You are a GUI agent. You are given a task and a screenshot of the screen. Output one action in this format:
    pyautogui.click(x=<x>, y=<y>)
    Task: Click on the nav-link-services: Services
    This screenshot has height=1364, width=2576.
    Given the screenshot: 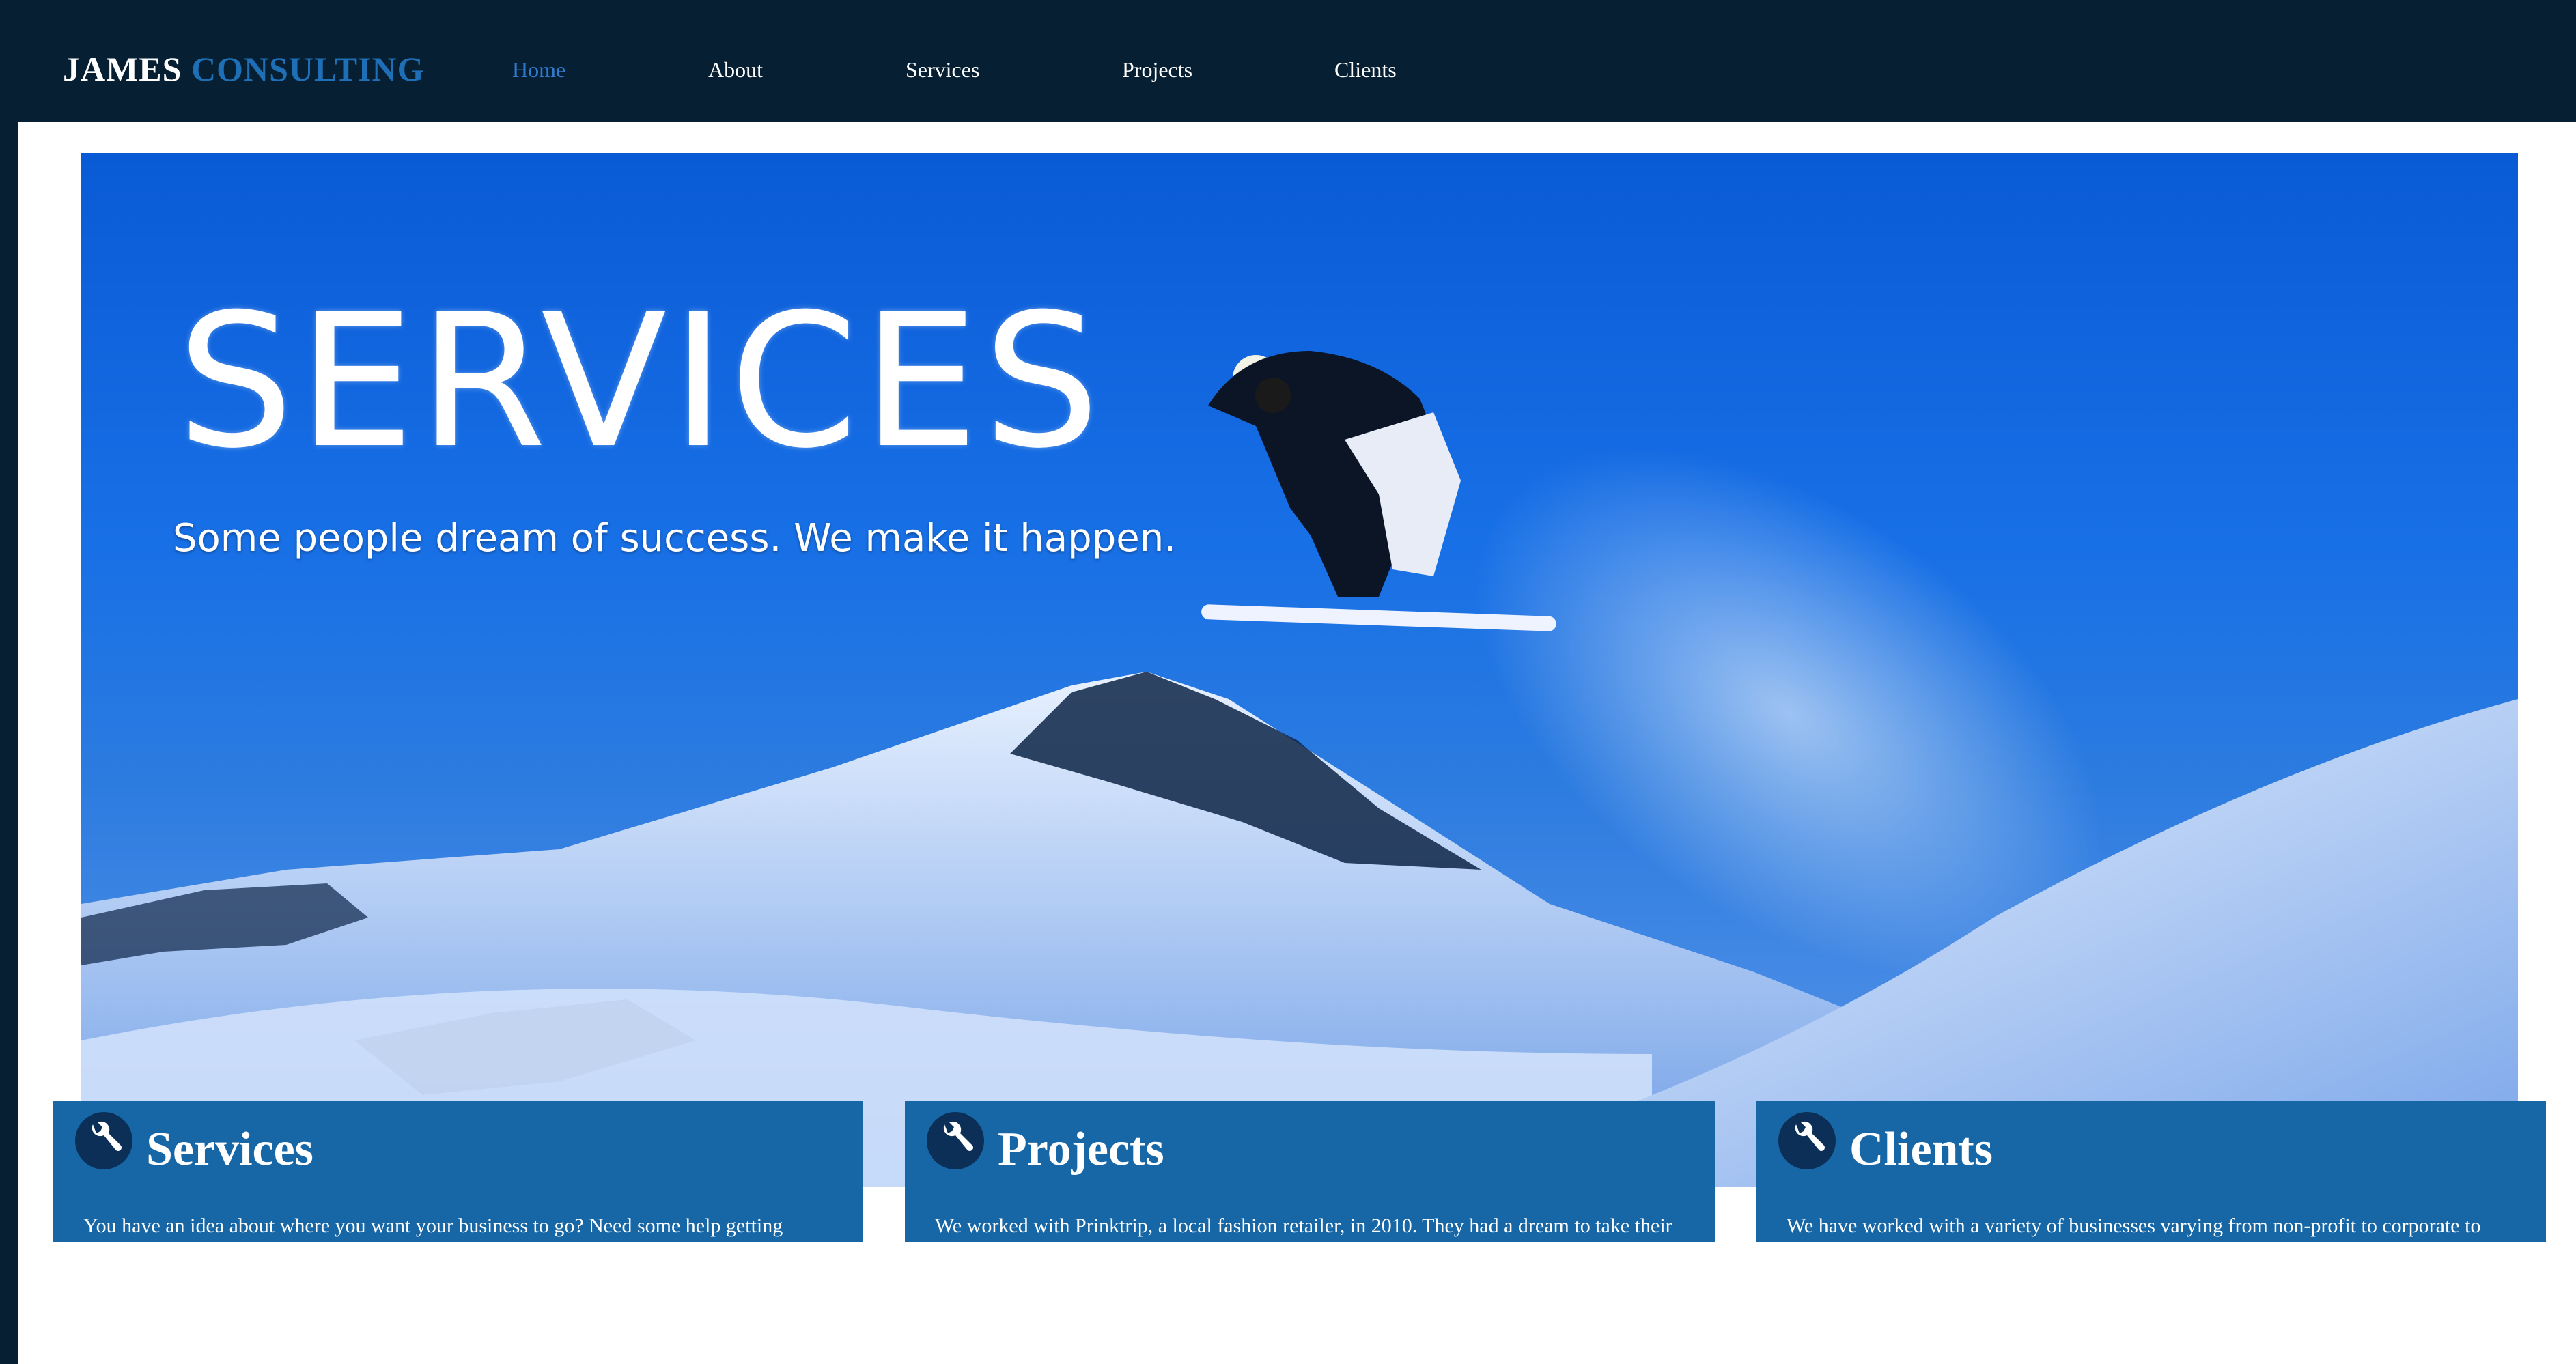 What is the action you would take?
    pyautogui.click(x=942, y=70)
    